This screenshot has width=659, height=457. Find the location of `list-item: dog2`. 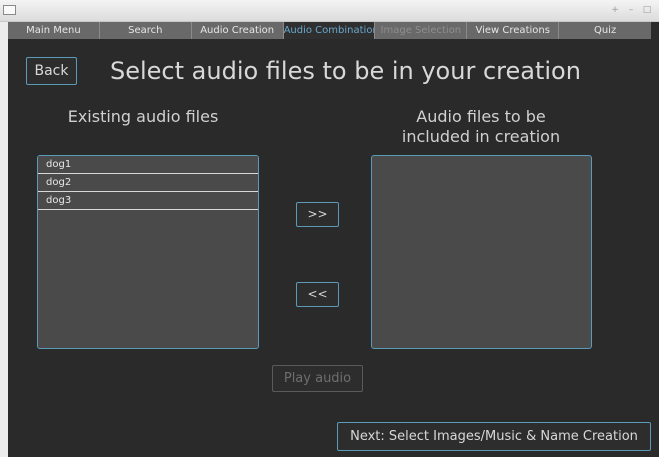

list-item: dog2 is located at coordinates (148, 183).